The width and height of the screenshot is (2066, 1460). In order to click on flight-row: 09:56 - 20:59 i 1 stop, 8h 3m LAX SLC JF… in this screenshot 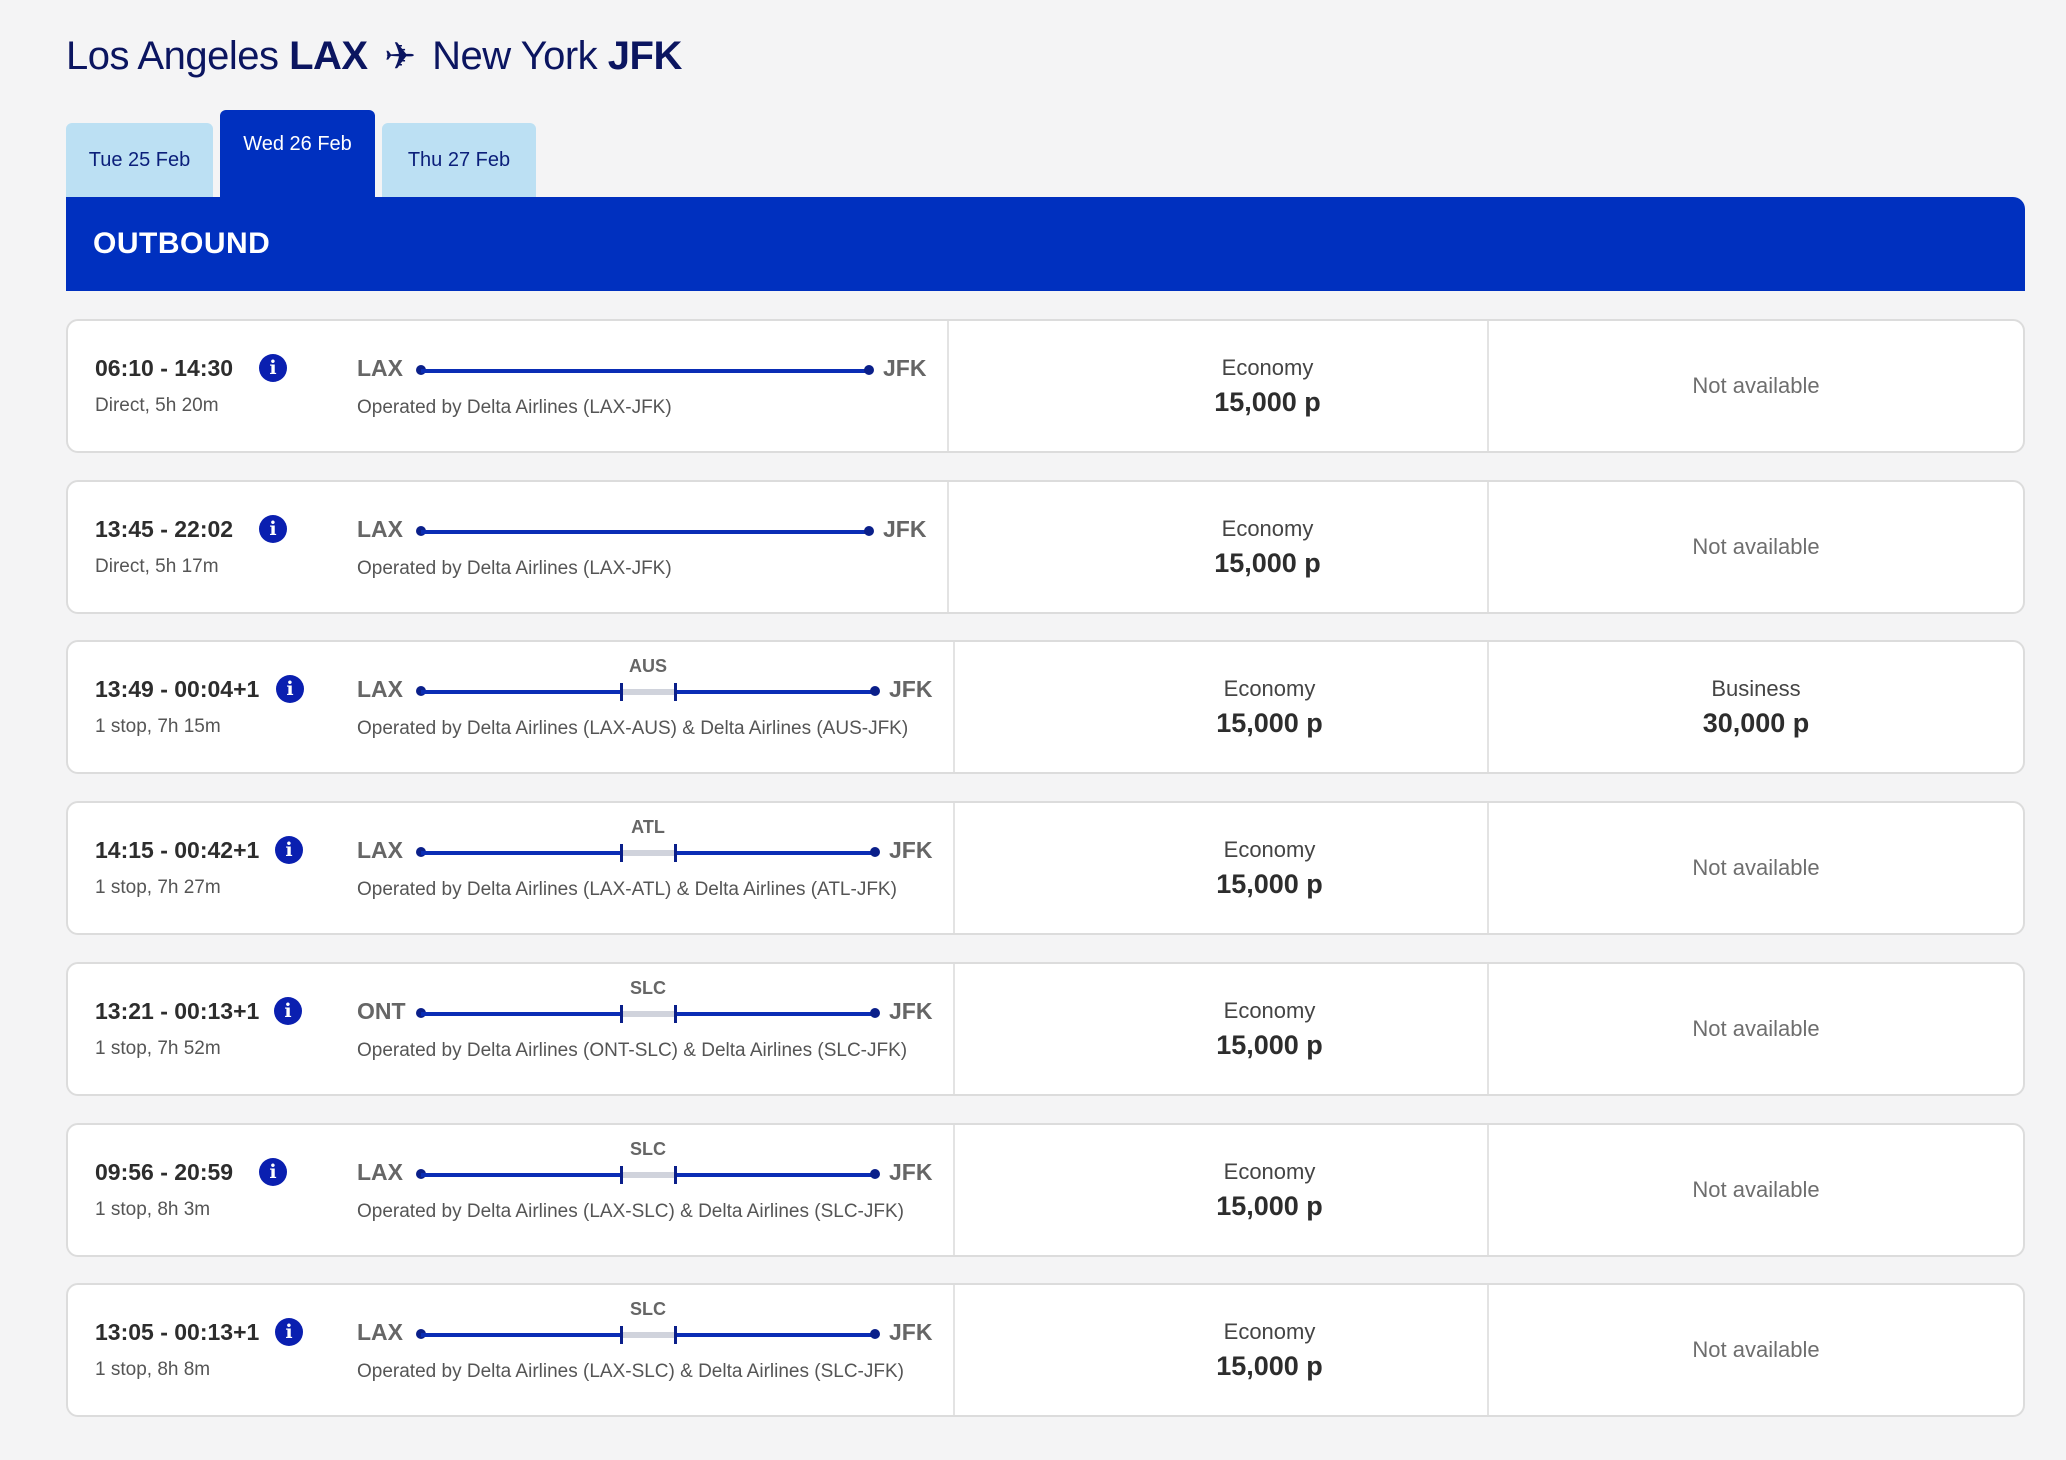, I will do `click(1045, 1190)`.